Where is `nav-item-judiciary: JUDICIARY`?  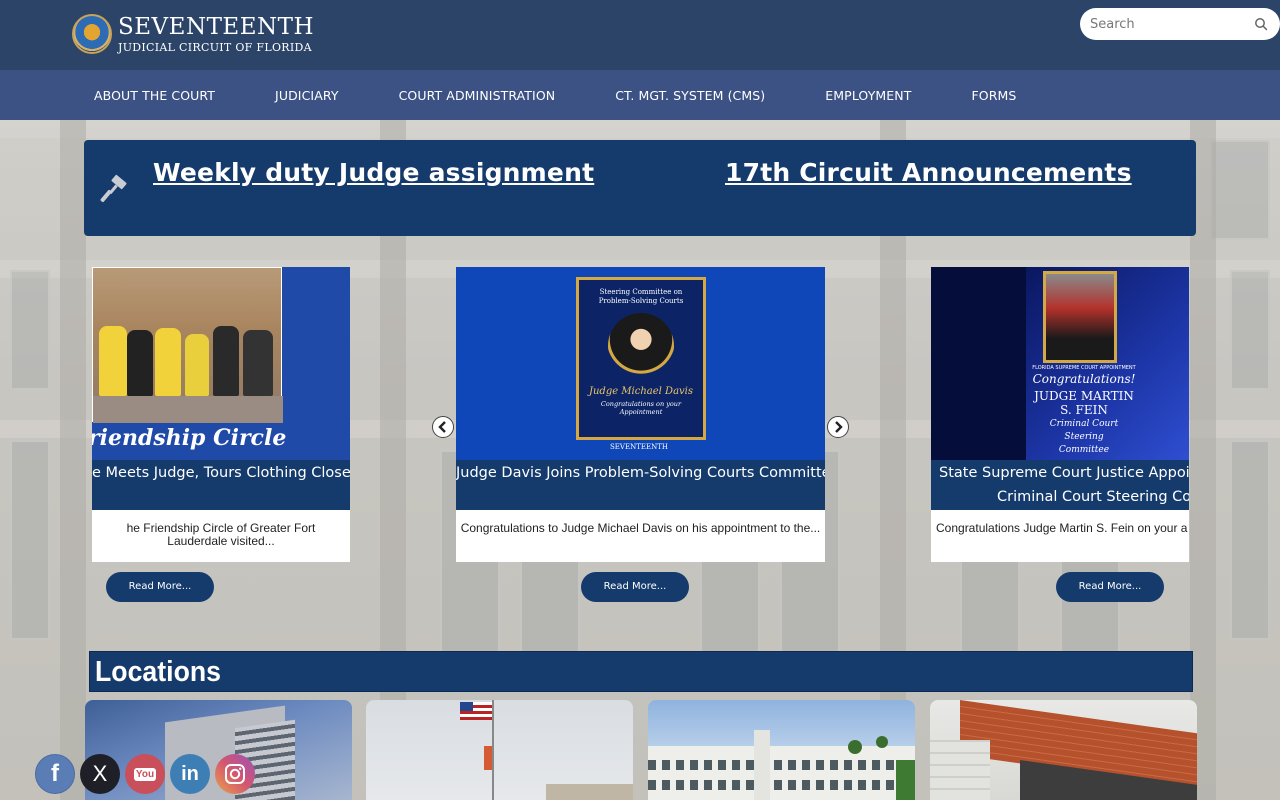 nav-item-judiciary: JUDICIARY is located at coordinates (307, 95).